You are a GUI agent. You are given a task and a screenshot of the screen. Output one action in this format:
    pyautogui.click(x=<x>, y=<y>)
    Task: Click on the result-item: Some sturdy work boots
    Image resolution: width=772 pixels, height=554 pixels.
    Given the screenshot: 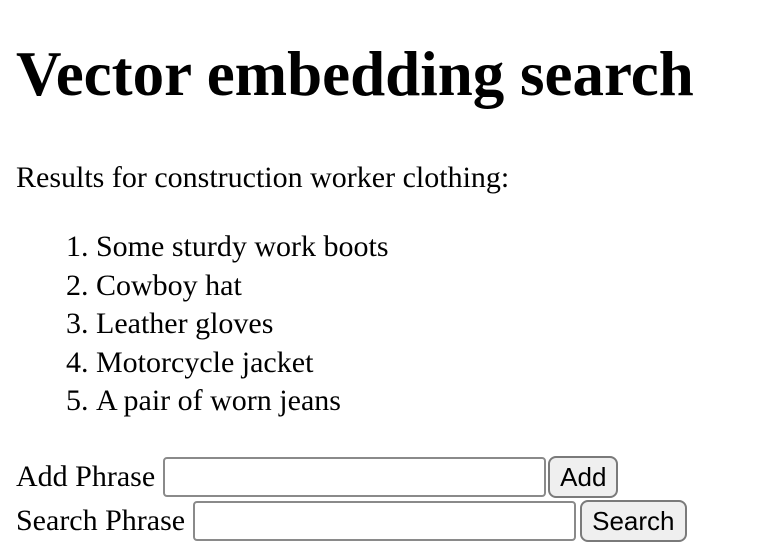 What is the action you would take?
    pyautogui.click(x=242, y=247)
    